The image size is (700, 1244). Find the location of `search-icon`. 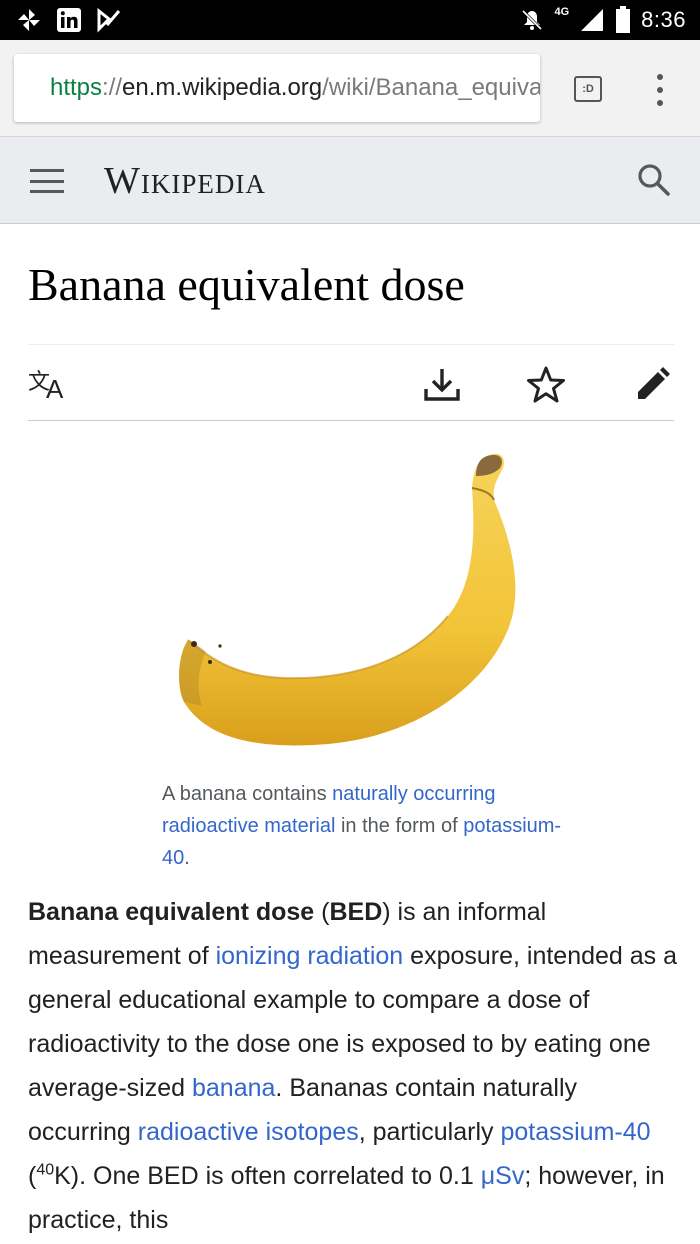

search-icon is located at coordinates (654, 180).